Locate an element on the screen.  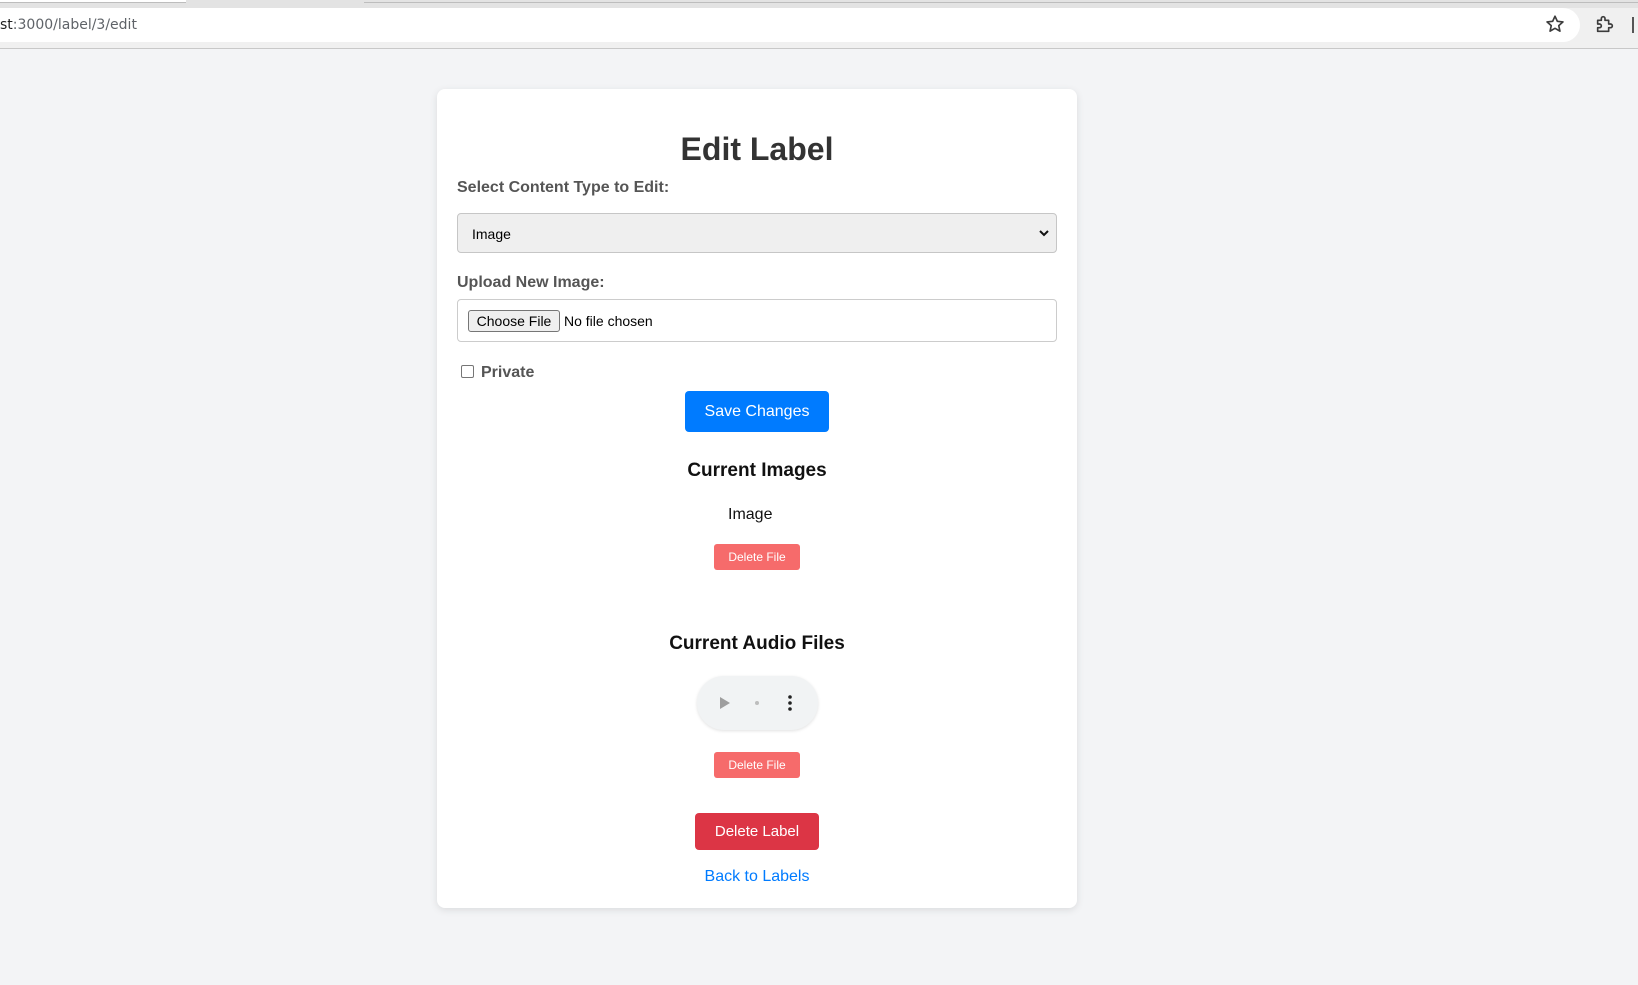
image-alt-text: Image is located at coordinates (750, 514).